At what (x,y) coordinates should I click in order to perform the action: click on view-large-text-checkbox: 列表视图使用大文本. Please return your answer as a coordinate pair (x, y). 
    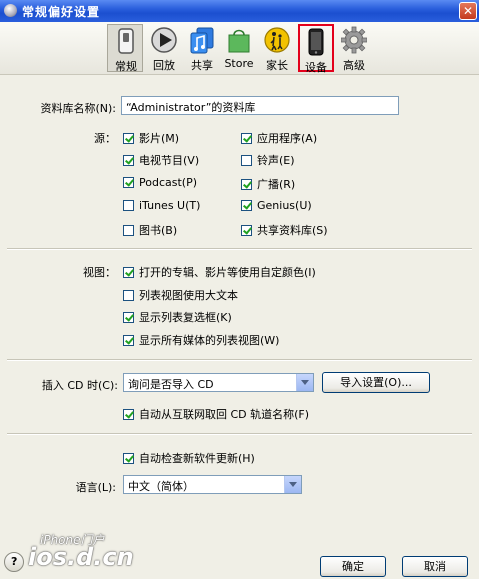
    Looking at the image, I should click on (180, 295).